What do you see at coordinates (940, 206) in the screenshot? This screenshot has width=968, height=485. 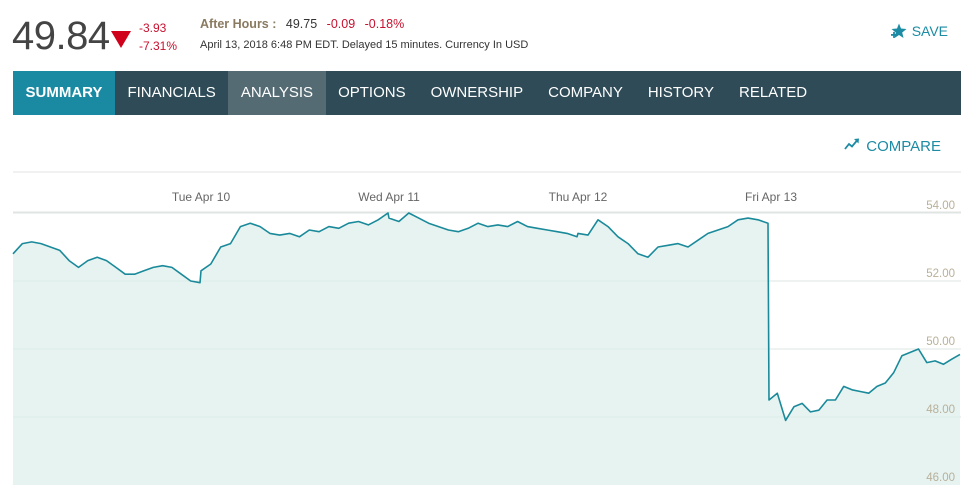 I see `y-tick-label: 54.00` at bounding box center [940, 206].